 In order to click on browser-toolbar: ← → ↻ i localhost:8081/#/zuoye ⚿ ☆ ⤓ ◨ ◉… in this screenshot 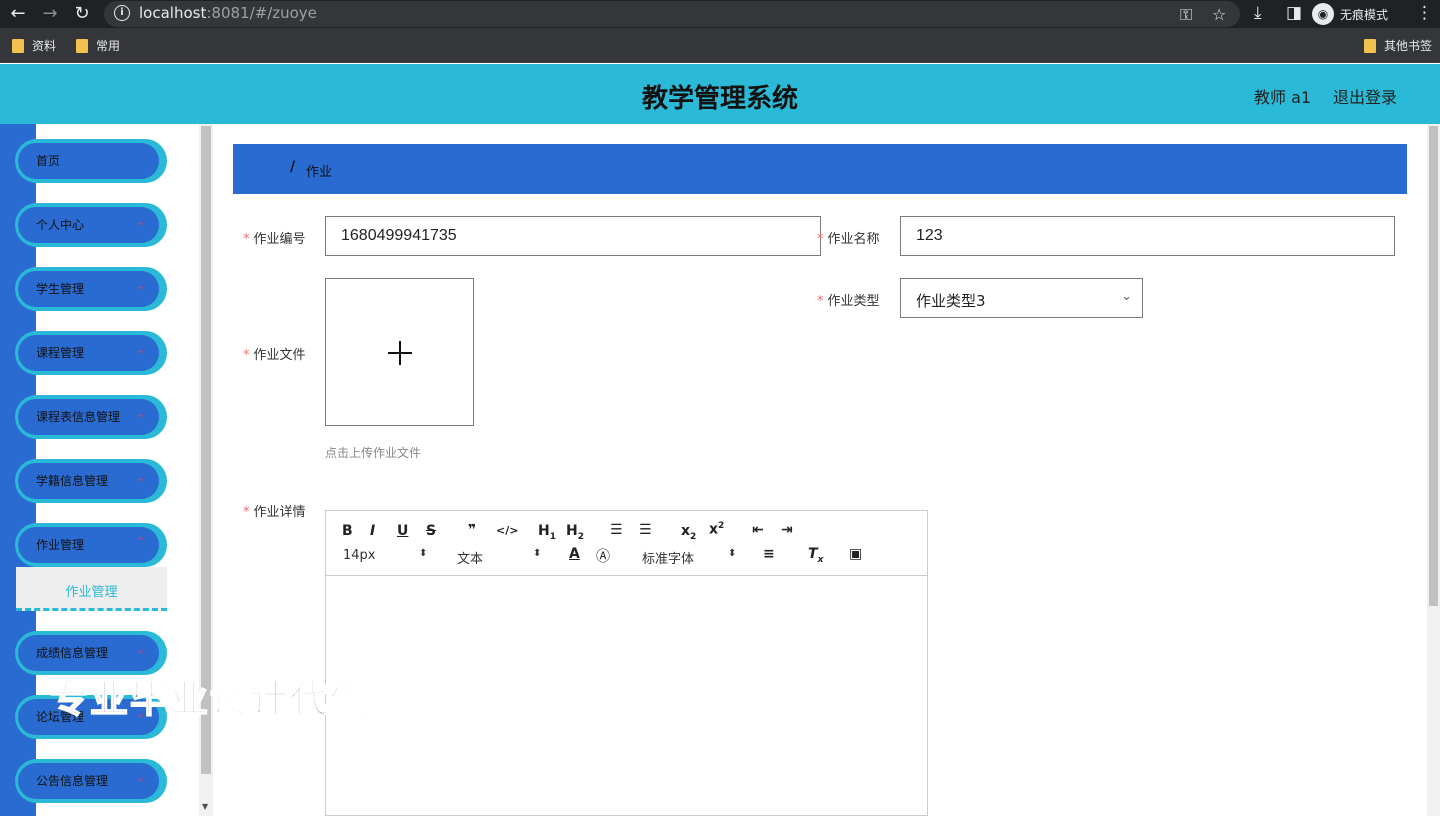, I will do `click(720, 14)`.